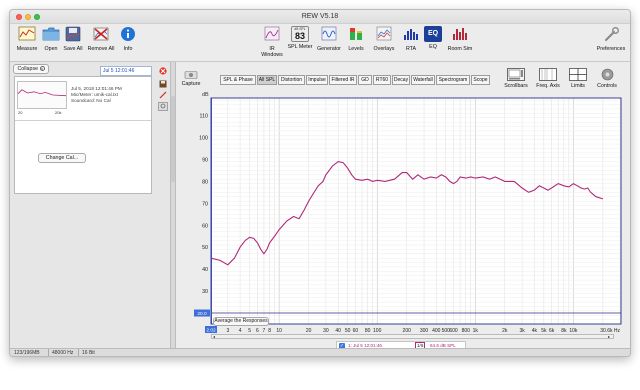 The image size is (640, 390). What do you see at coordinates (42, 68) in the screenshot?
I see `collapse-icon: ×` at bounding box center [42, 68].